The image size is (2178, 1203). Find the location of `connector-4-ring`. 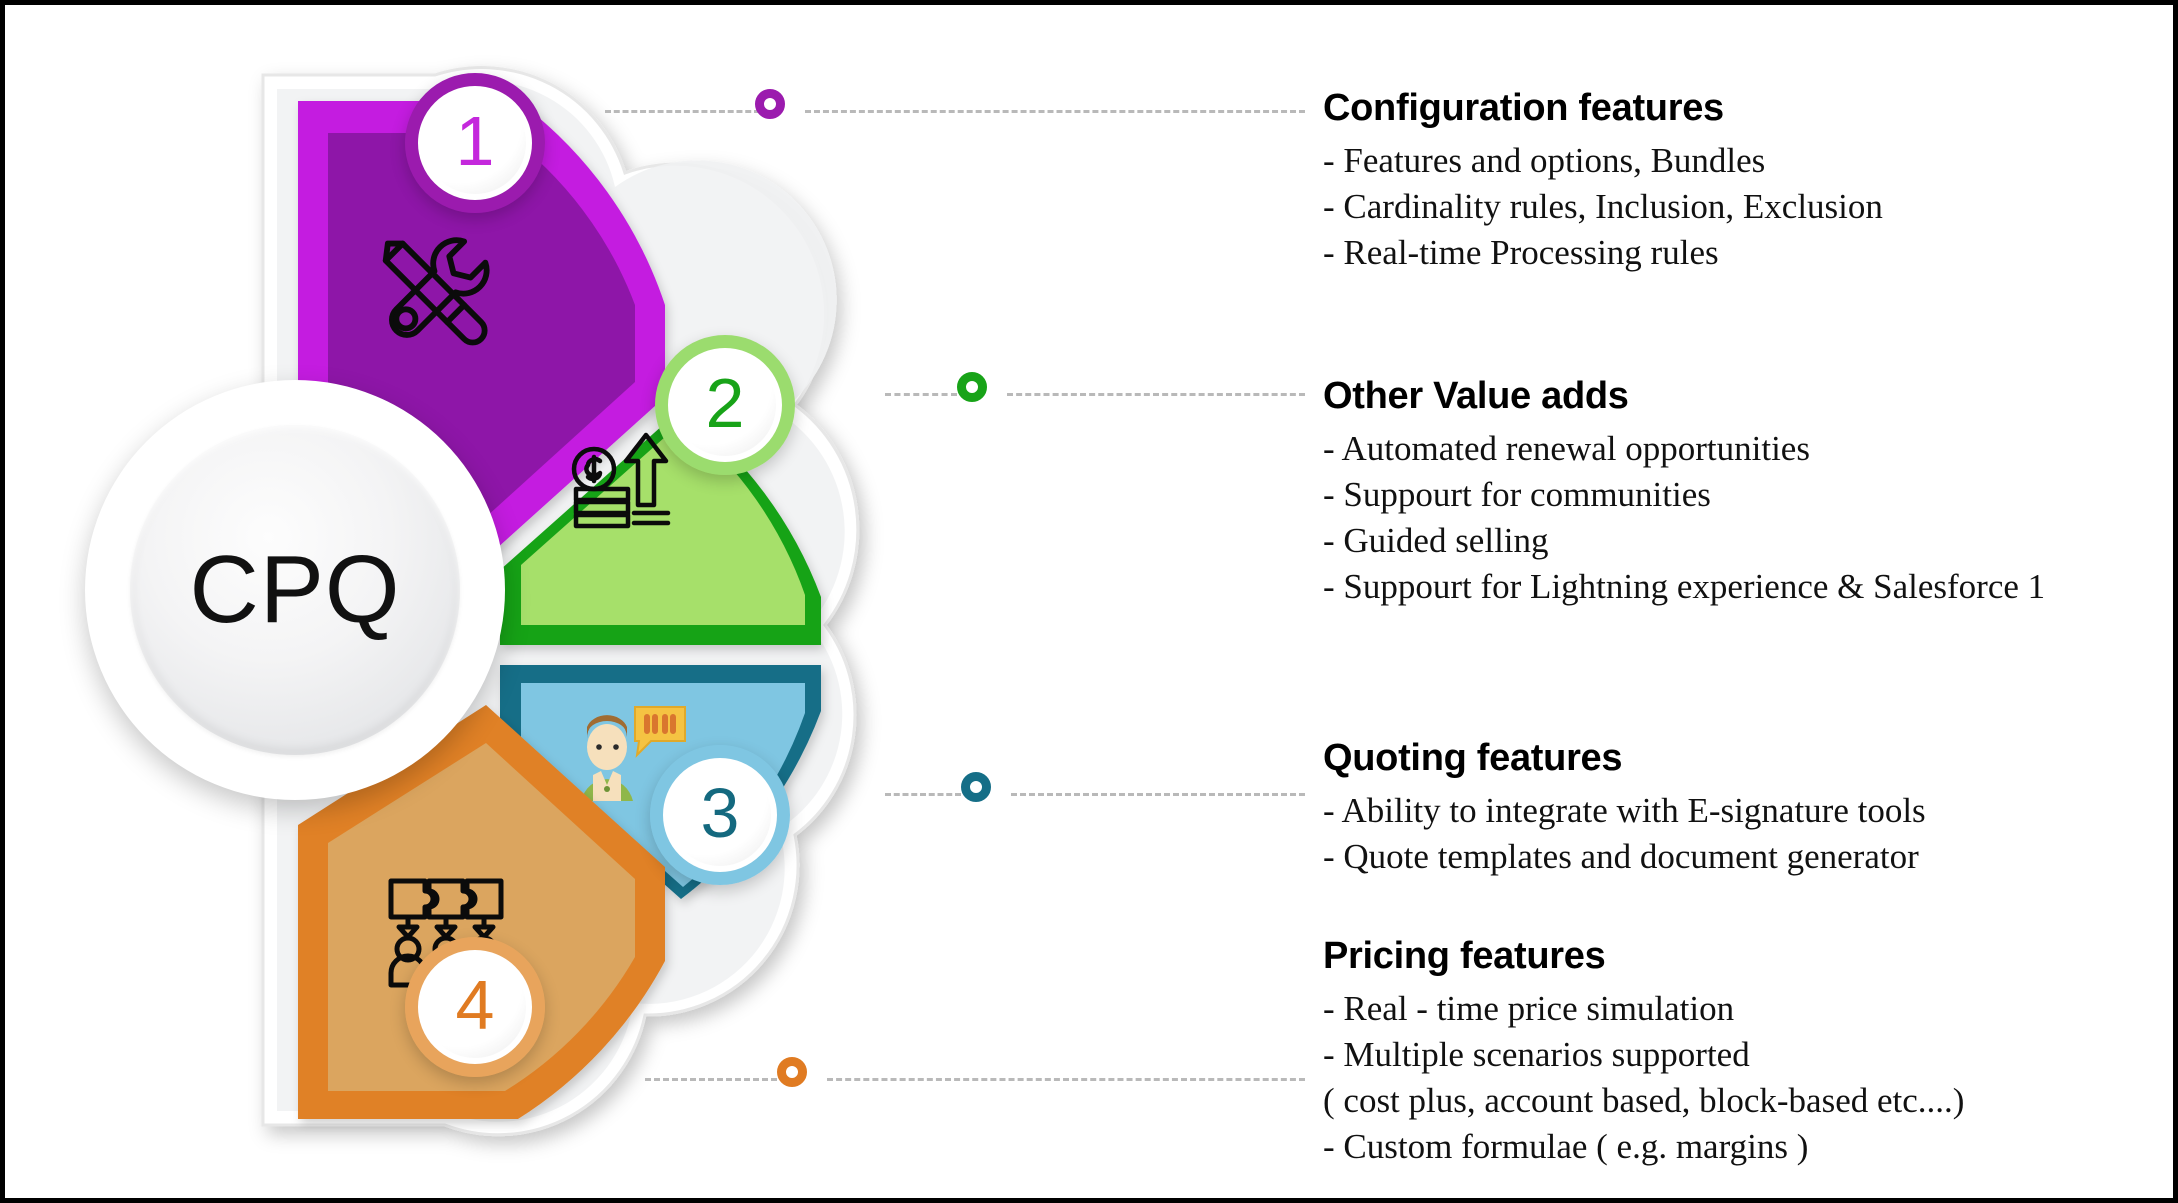

connector-4-ring is located at coordinates (792, 1072).